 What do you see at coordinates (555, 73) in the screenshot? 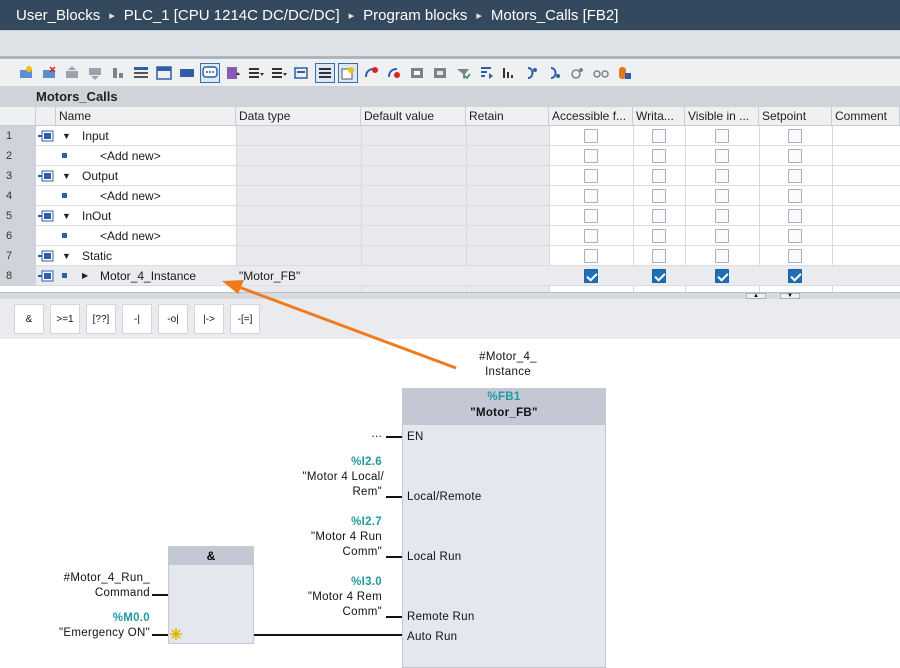
I see `monitoring-off-button` at bounding box center [555, 73].